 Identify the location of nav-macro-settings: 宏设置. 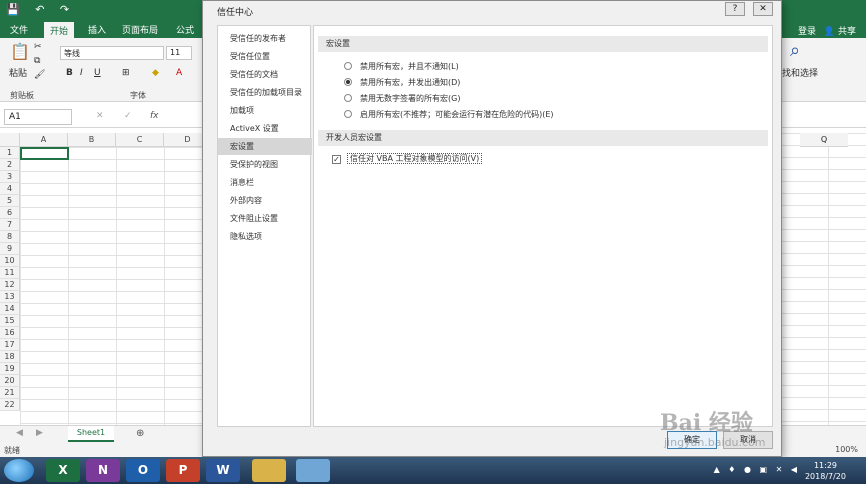
(265, 146).